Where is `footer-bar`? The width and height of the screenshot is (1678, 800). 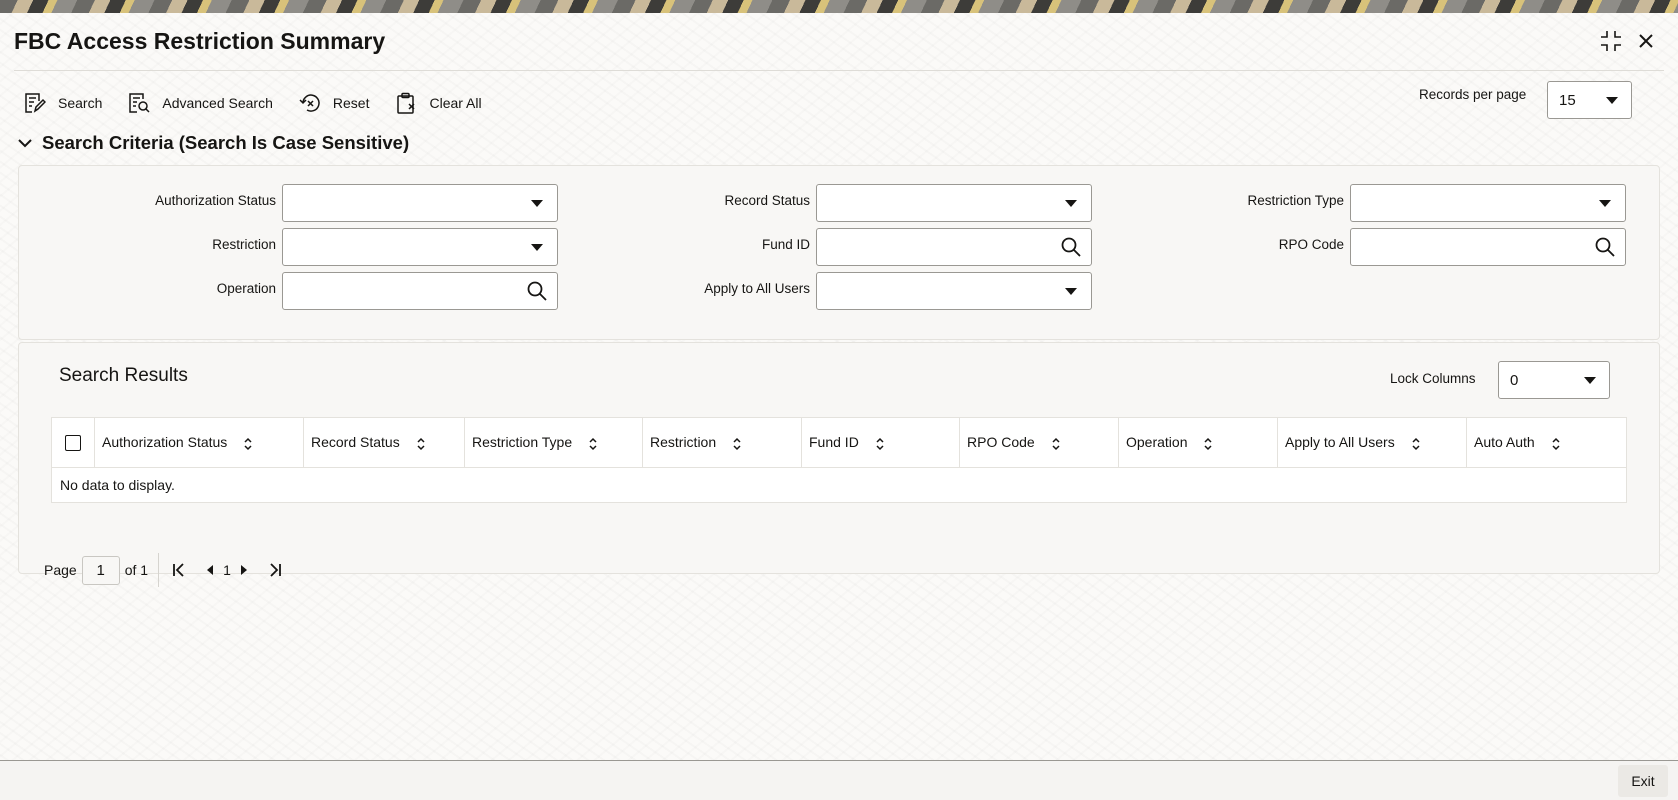 footer-bar is located at coordinates (839, 780).